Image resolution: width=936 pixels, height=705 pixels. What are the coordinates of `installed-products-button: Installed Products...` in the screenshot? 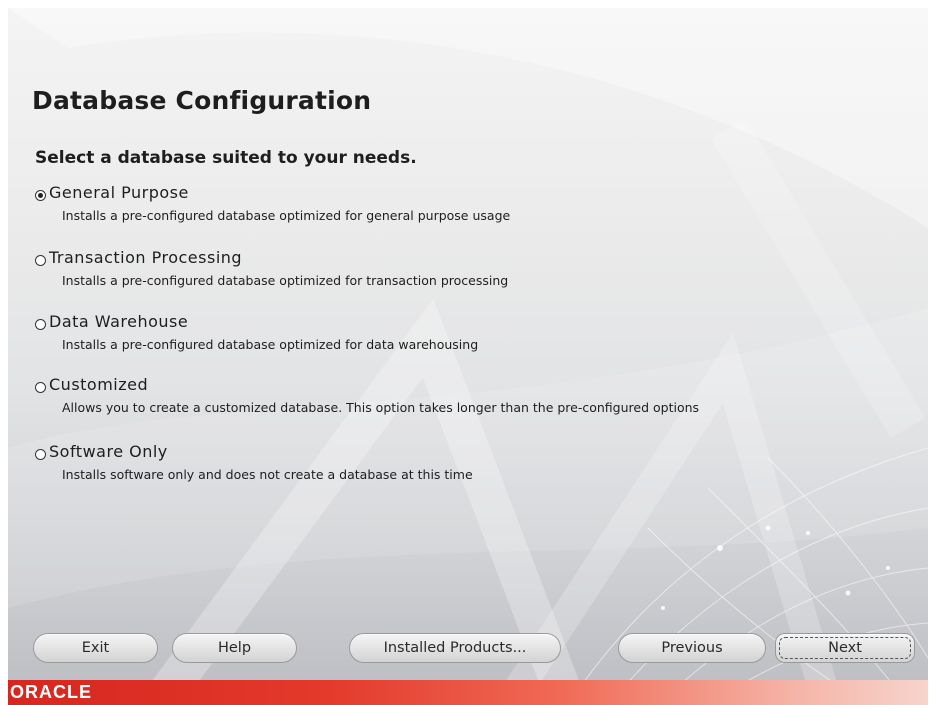 It's located at (455, 648).